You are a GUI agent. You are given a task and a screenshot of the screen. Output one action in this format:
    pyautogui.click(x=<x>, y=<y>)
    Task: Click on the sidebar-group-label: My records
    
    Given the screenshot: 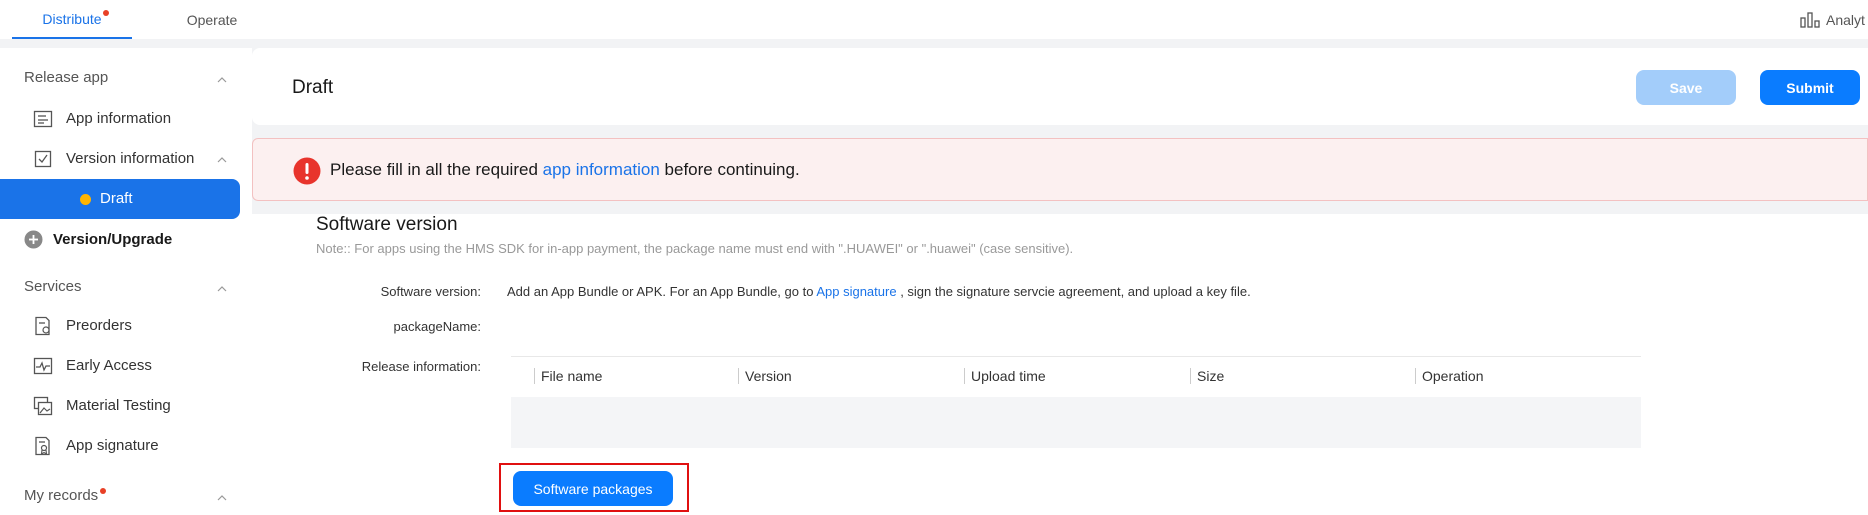 What is the action you would take?
    pyautogui.click(x=61, y=495)
    